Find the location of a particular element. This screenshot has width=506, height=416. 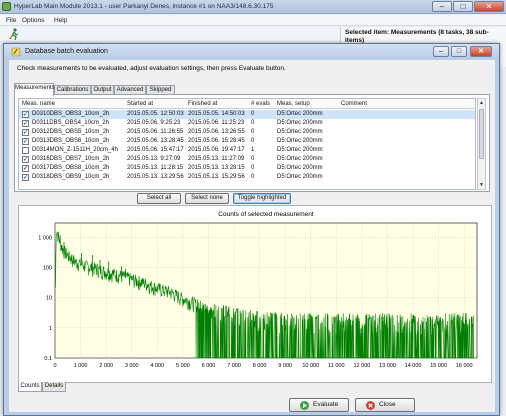

y-tick-label: 1 is located at coordinates (50, 329).